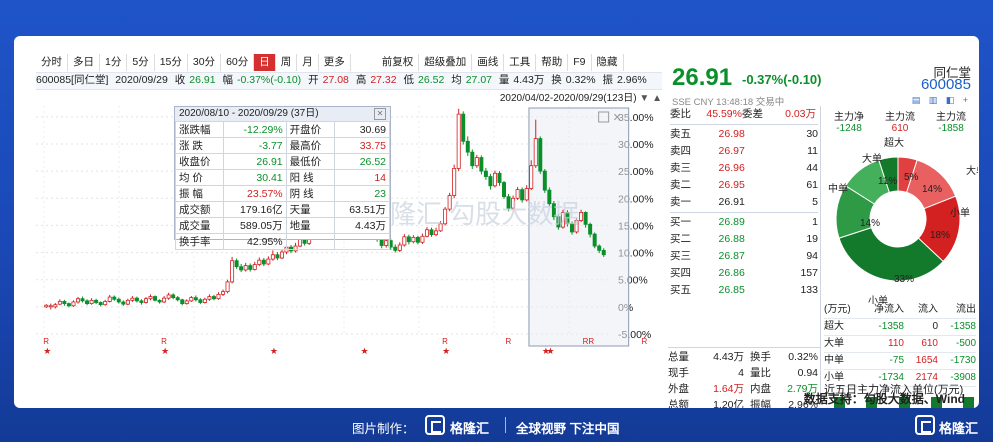 The width and height of the screenshot is (993, 442). What do you see at coordinates (680, 168) in the screenshot?
I see `book-label: 卖三` at bounding box center [680, 168].